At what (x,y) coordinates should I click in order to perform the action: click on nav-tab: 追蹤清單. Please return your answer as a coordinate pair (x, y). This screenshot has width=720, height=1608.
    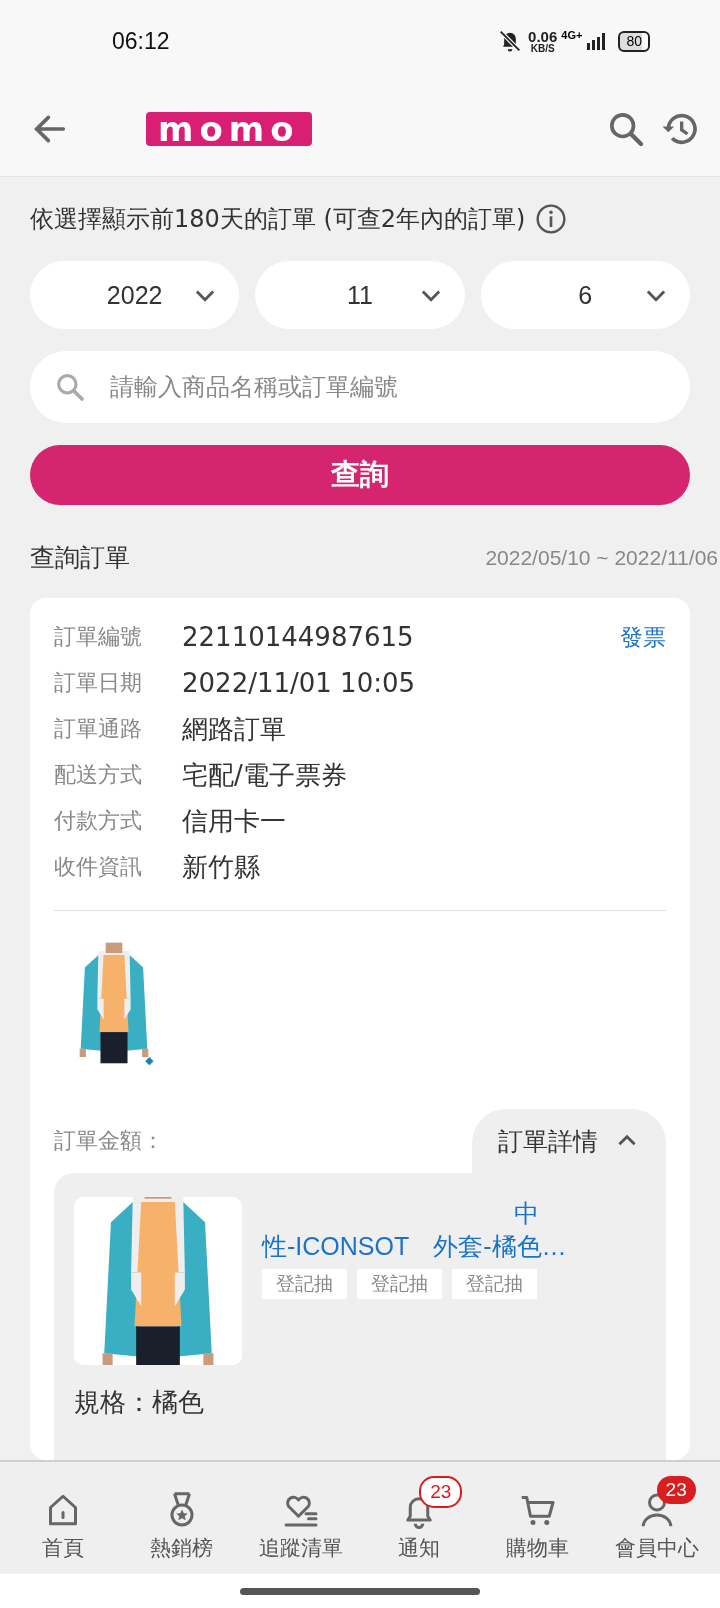
    Looking at the image, I should click on (300, 1518).